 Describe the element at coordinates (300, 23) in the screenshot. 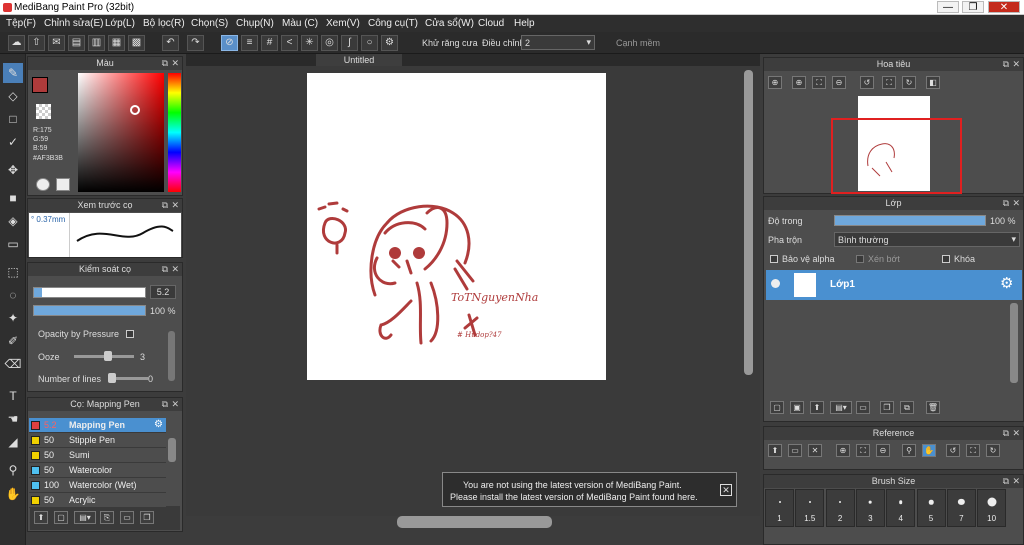

I see `menu-color: Màu (C)` at that location.